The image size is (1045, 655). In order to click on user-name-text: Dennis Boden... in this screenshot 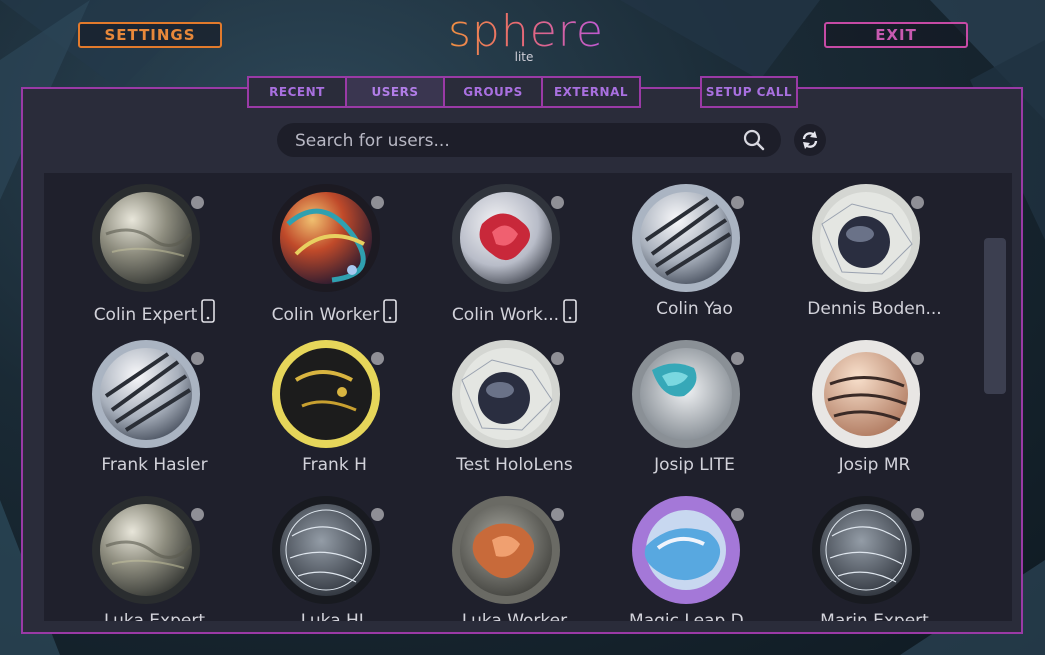, I will do `click(874, 309)`.